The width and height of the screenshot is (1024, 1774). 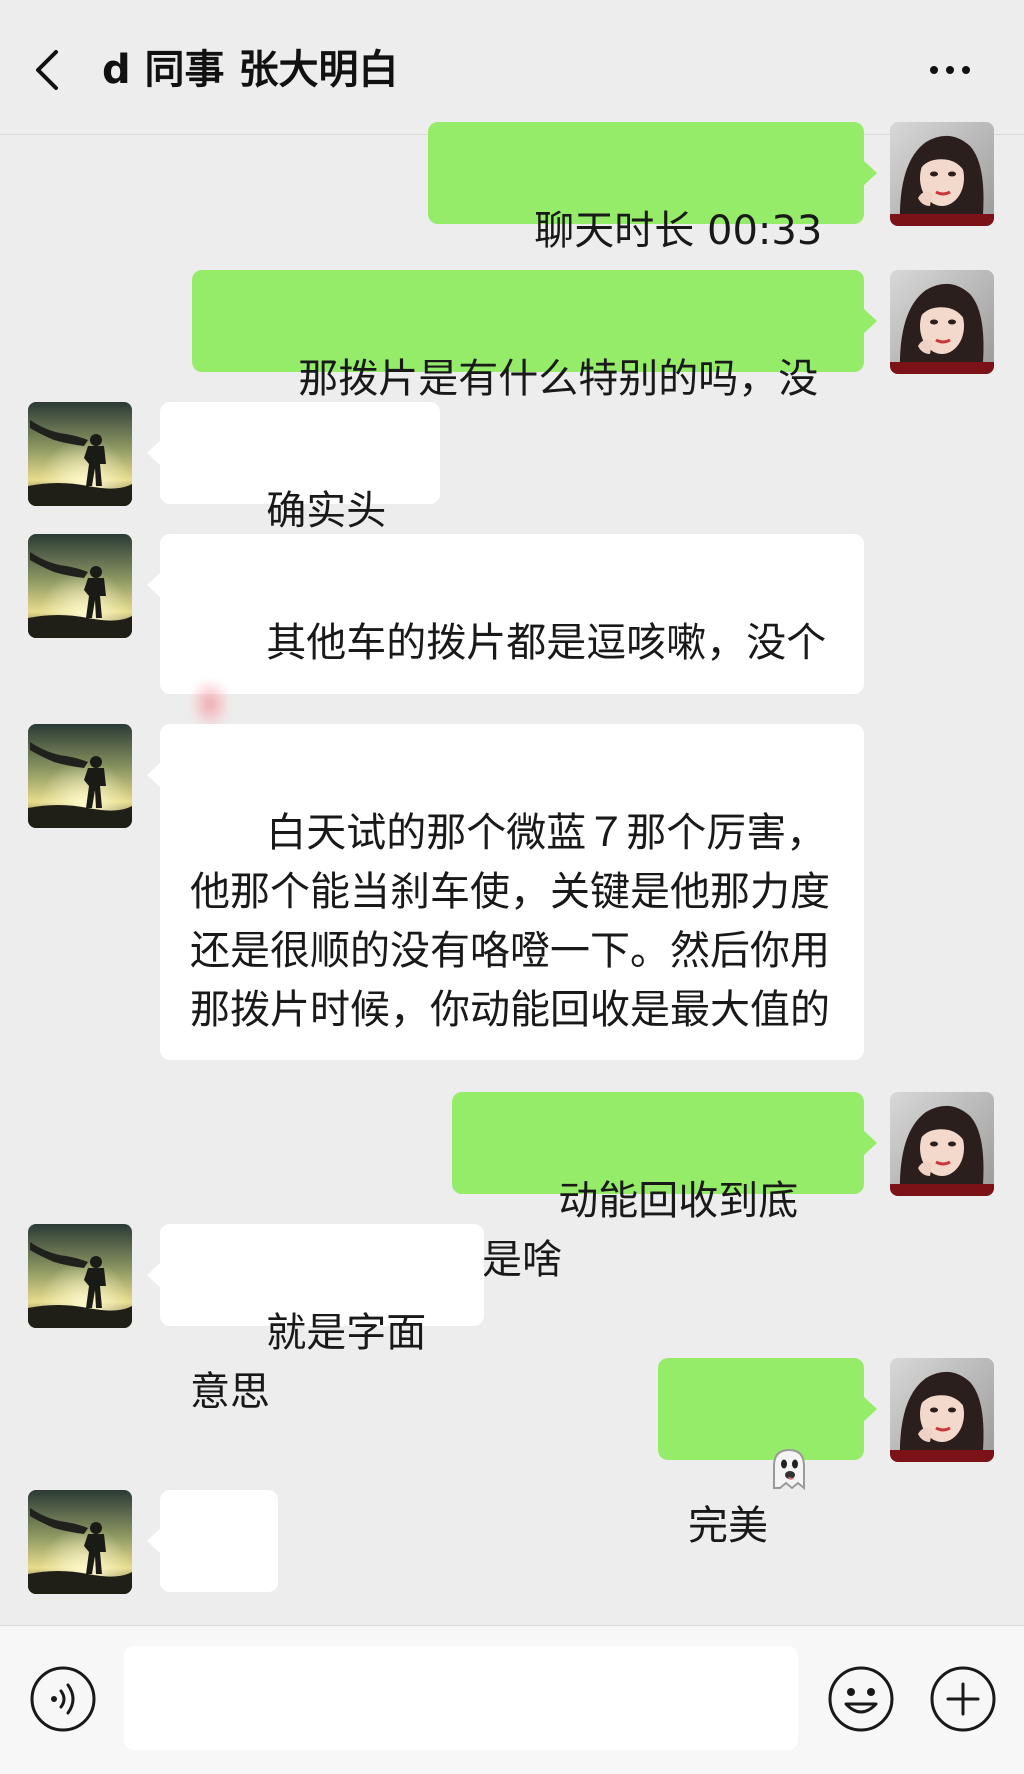 I want to click on message-bubble: 动能回收到底是啥, so click(x=664, y=1187).